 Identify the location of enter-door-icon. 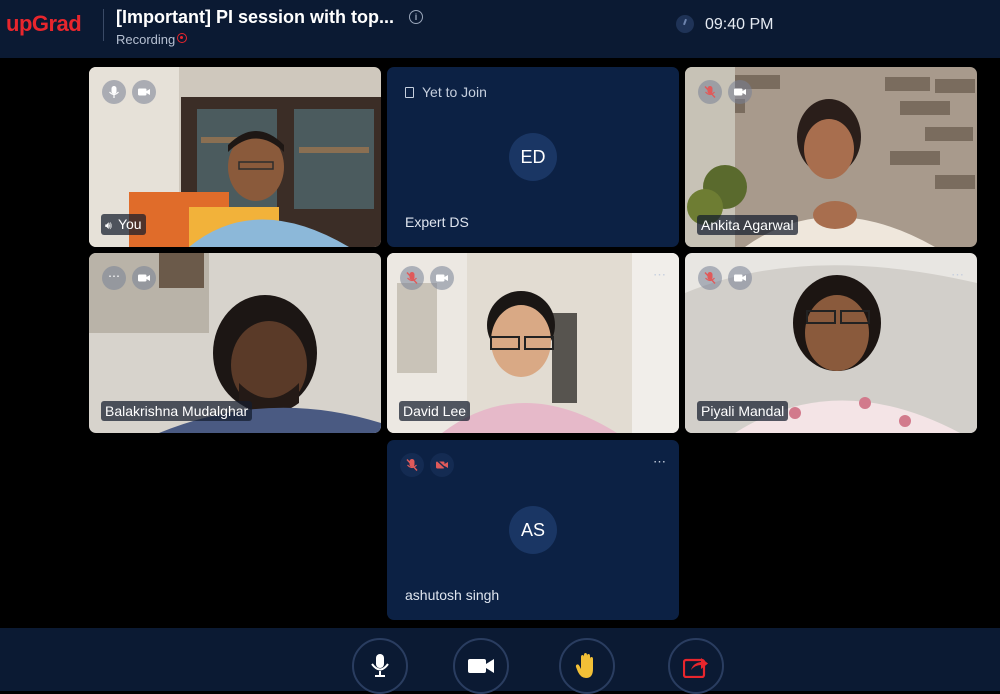
(409, 92).